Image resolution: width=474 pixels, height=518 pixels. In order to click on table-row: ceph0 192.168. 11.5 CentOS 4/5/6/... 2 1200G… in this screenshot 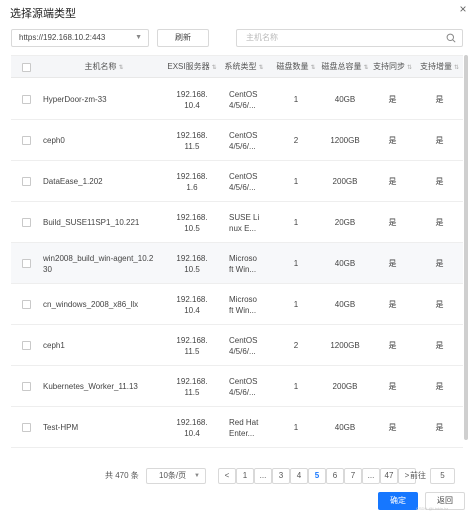, I will do `click(237, 140)`.